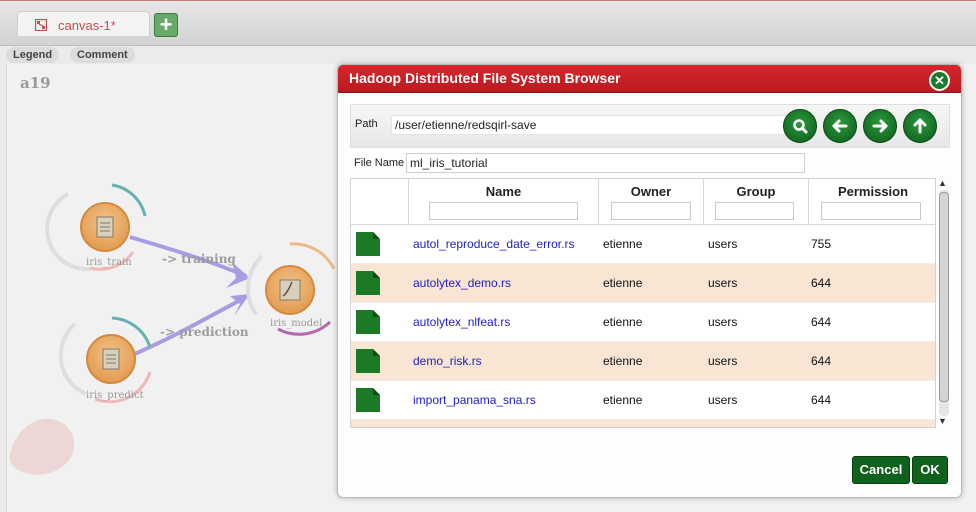 This screenshot has height=512, width=976. What do you see at coordinates (379, 163) in the screenshot?
I see `file-name-label: File Name` at bounding box center [379, 163].